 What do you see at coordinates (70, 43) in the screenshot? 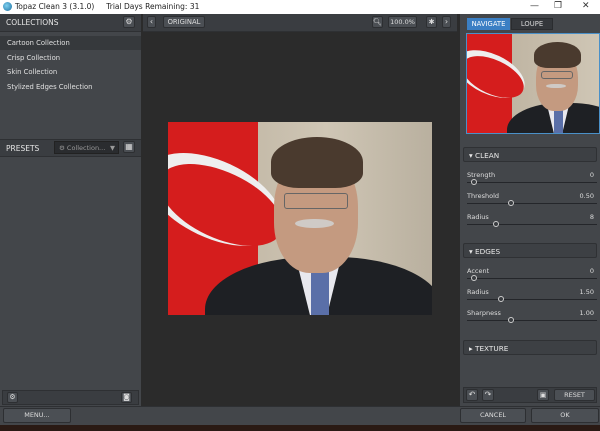
I see `collection-item-cartoon: Cartoon Collection` at bounding box center [70, 43].